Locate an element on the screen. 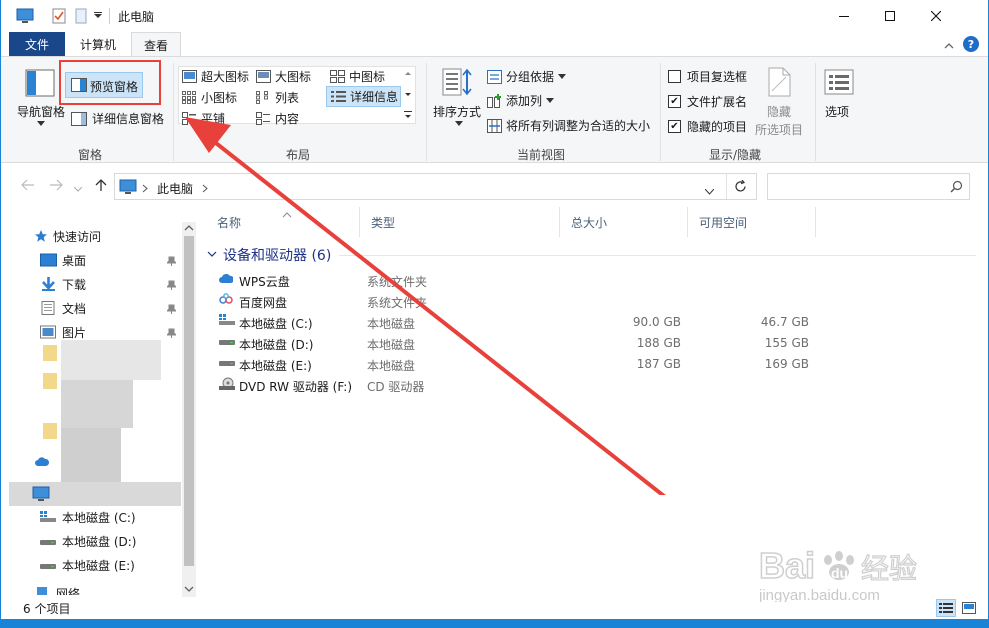 The width and height of the screenshot is (989, 628). group-label-pane: 窗格 is located at coordinates (90, 155).